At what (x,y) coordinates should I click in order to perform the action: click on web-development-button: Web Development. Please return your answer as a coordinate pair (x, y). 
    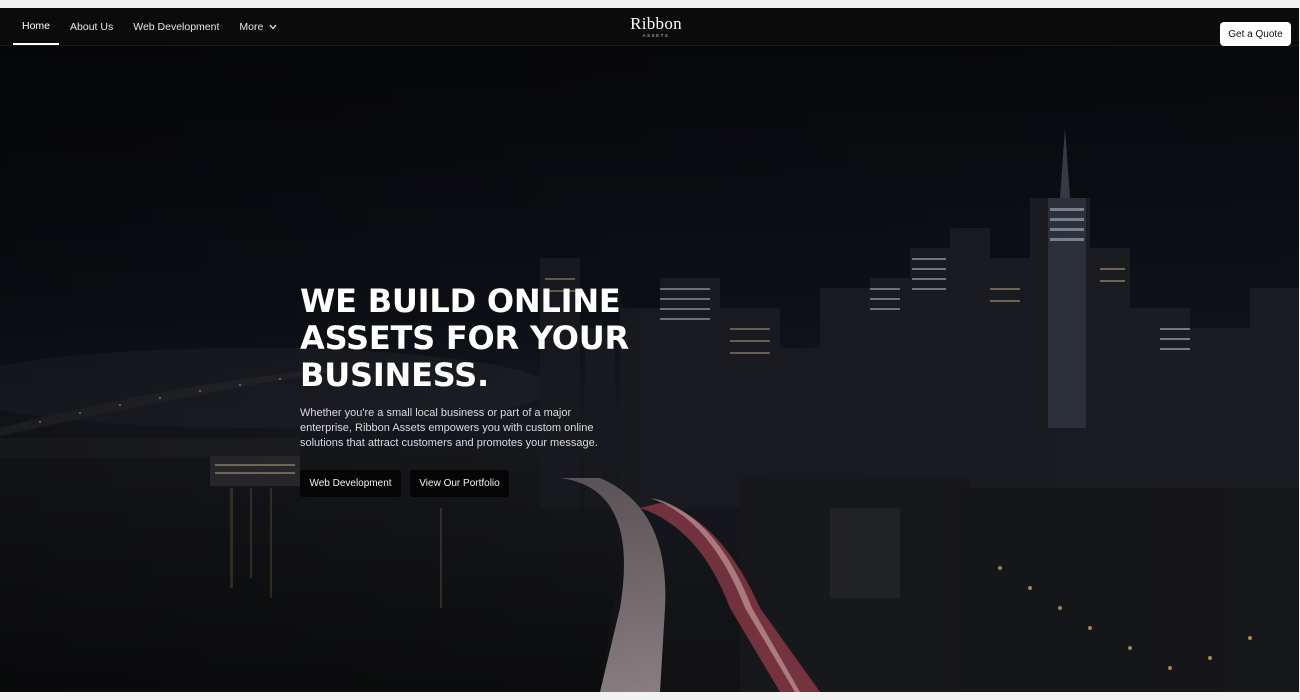
    Looking at the image, I should click on (350, 483).